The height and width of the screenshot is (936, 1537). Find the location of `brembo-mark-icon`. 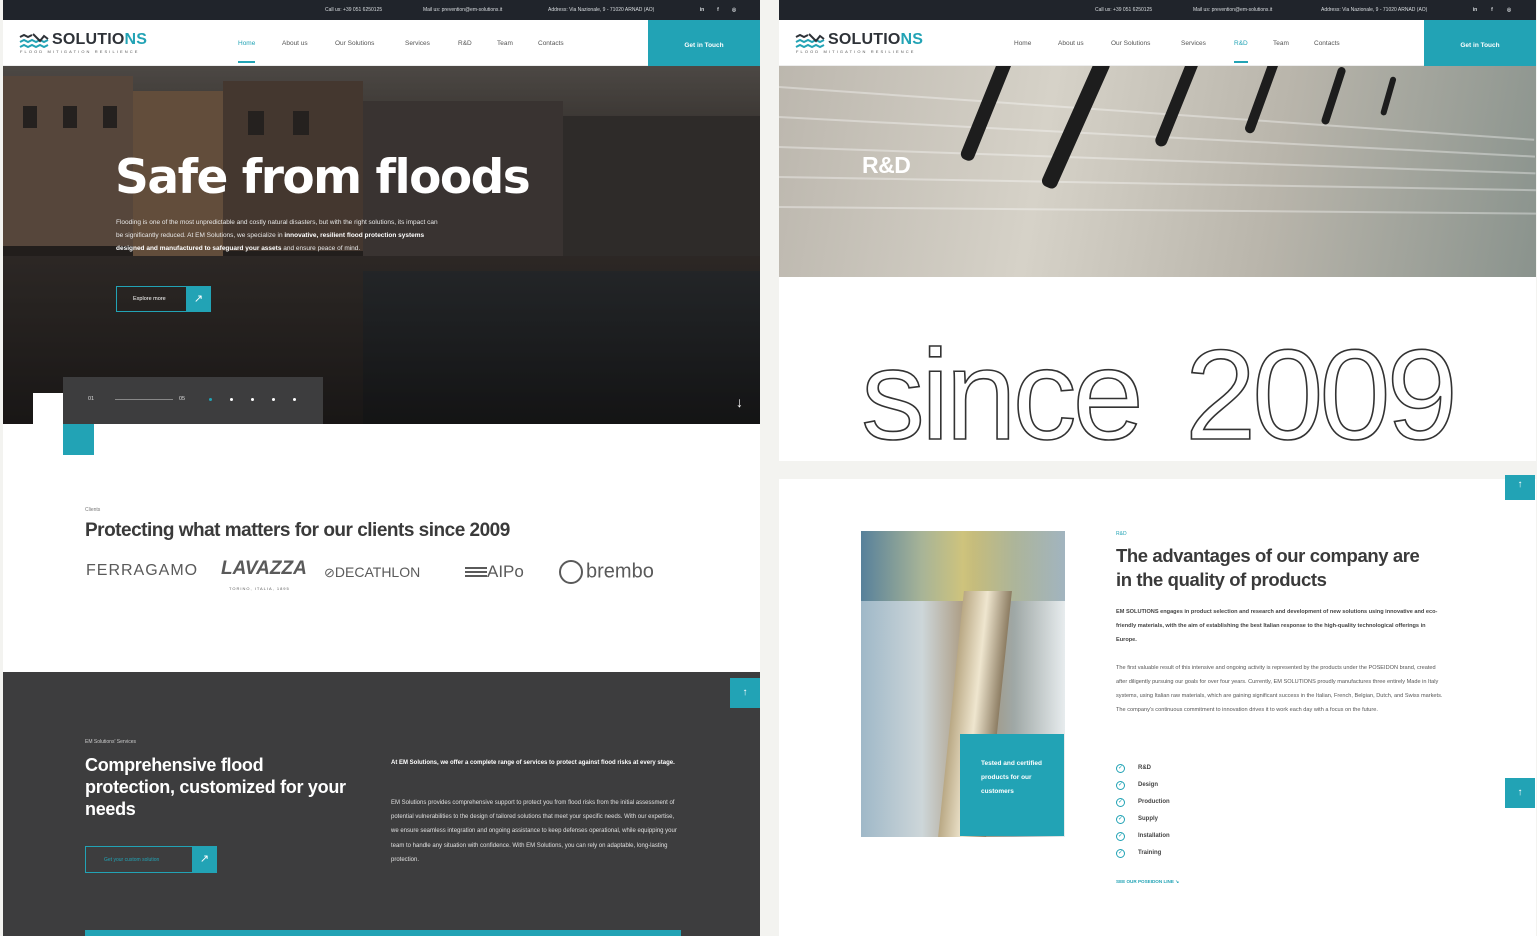

brembo-mark-icon is located at coordinates (571, 572).